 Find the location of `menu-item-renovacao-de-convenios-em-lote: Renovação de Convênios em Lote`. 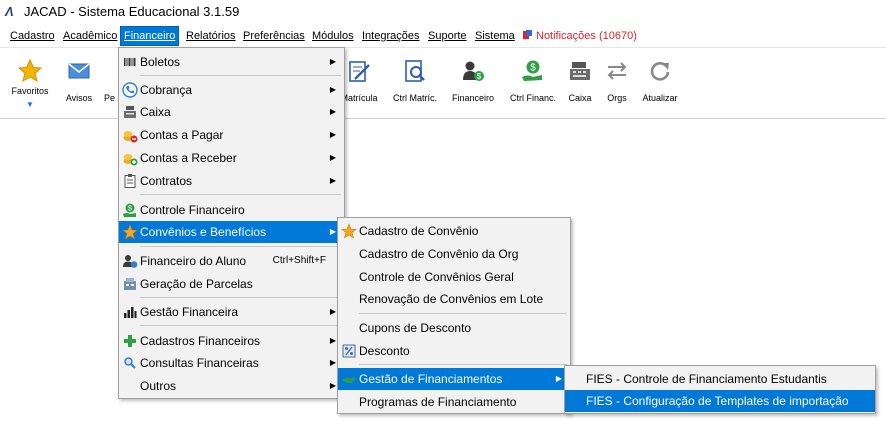

menu-item-renovacao-de-convenios-em-lote: Renovação de Convênios em Lote is located at coordinates (454, 299).